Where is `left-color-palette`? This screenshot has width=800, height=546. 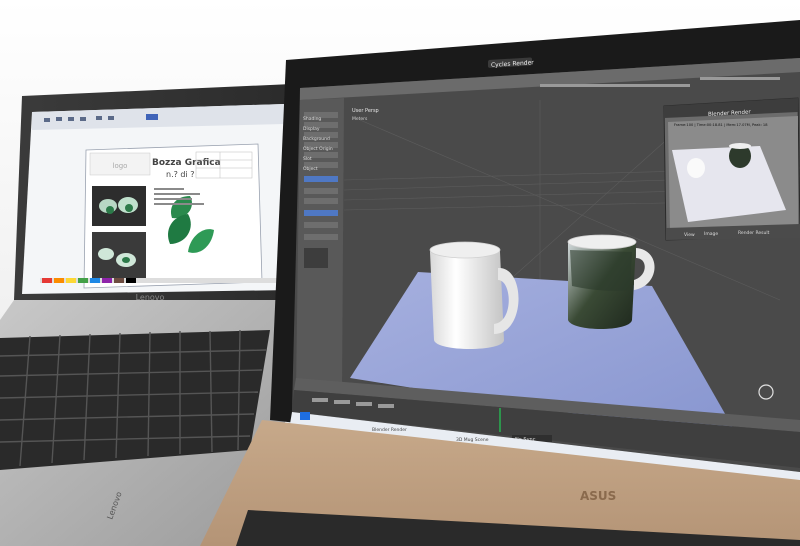
left-color-palette is located at coordinates (160, 280).